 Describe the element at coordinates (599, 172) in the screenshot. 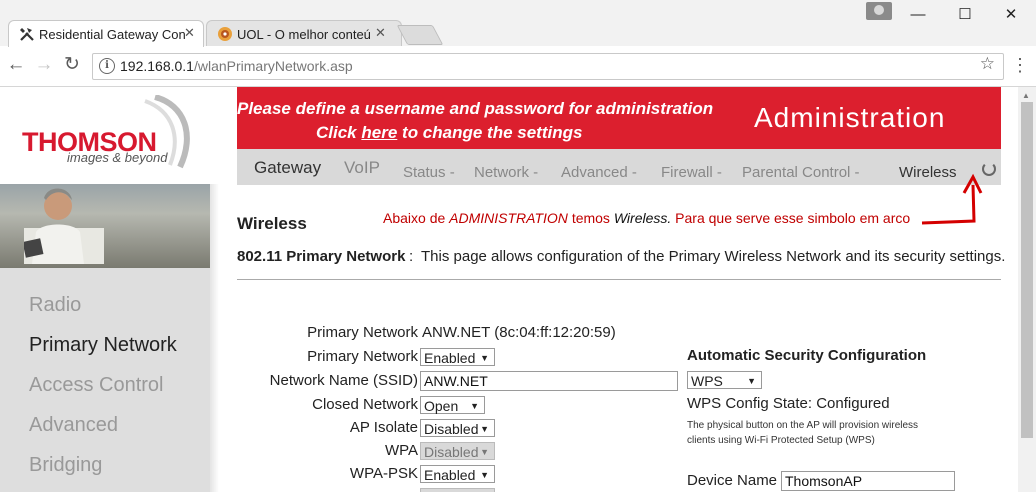

I see `nav-advanced: Advanced -` at that location.